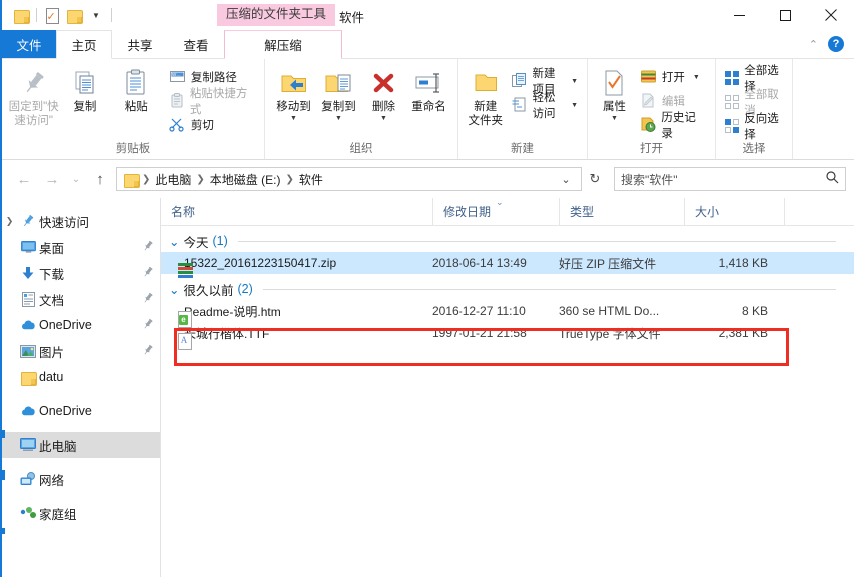 The image size is (854, 577). What do you see at coordinates (754, 311) in the screenshot?
I see `file-size: 8 KB` at bounding box center [754, 311].